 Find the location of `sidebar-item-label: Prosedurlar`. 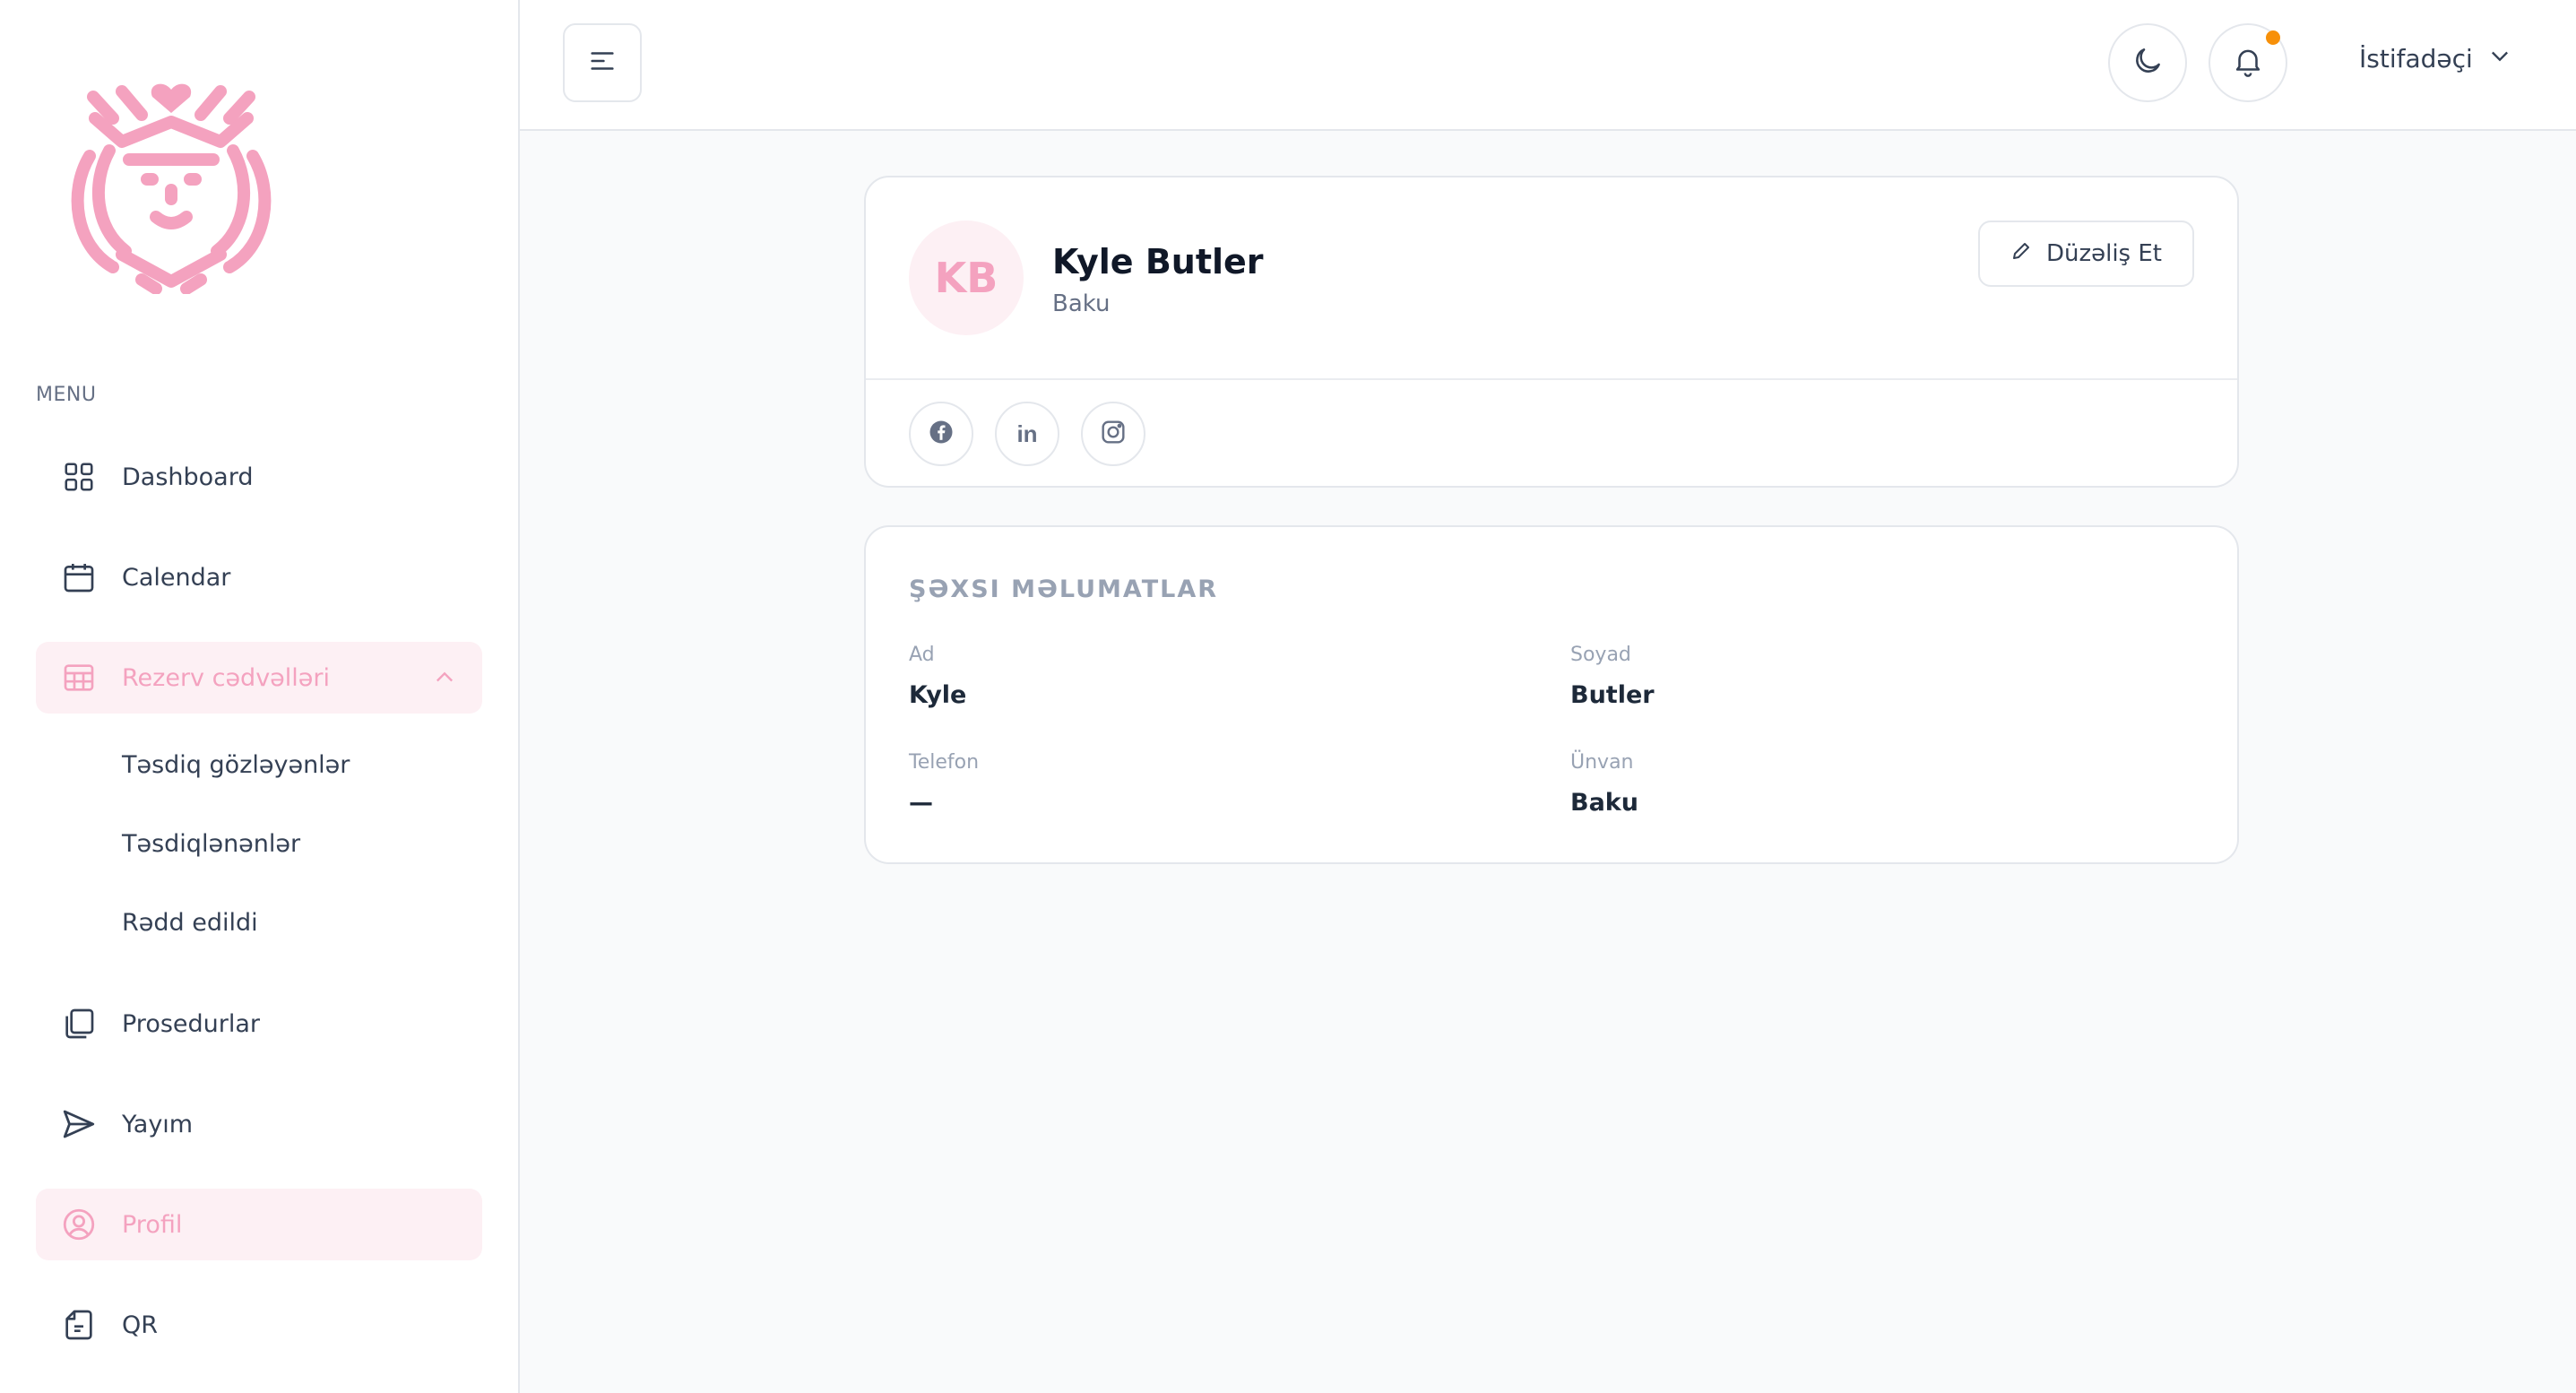

sidebar-item-label: Prosedurlar is located at coordinates (191, 1023).